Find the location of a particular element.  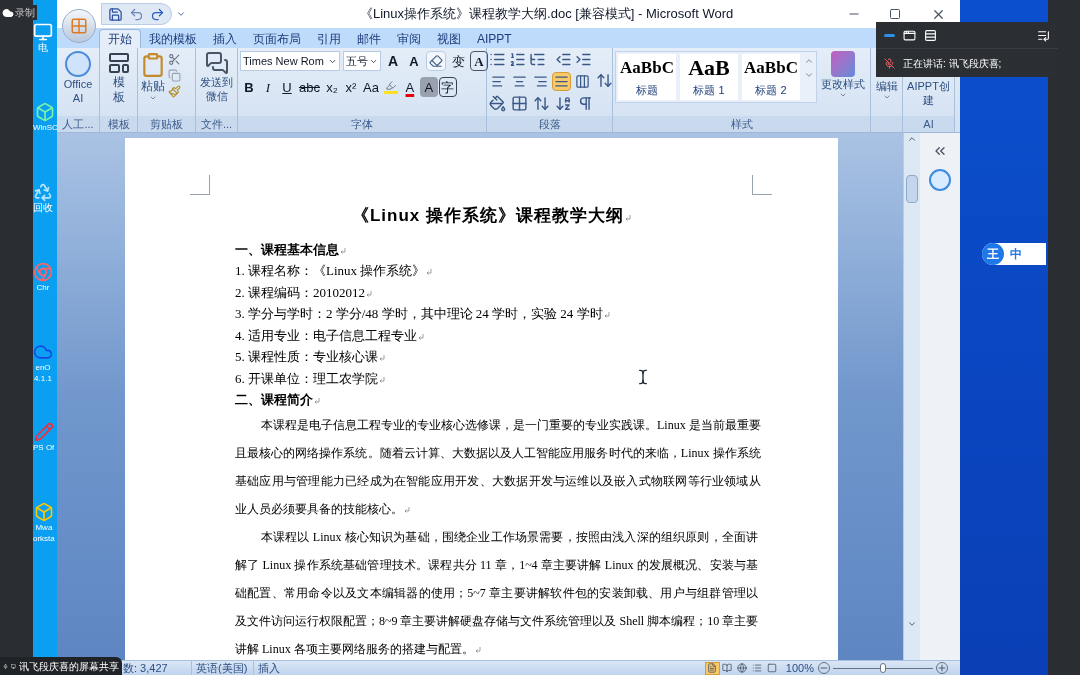

list-item: 4. 适用专业：电子信息工程专业 is located at coordinates (329, 335).